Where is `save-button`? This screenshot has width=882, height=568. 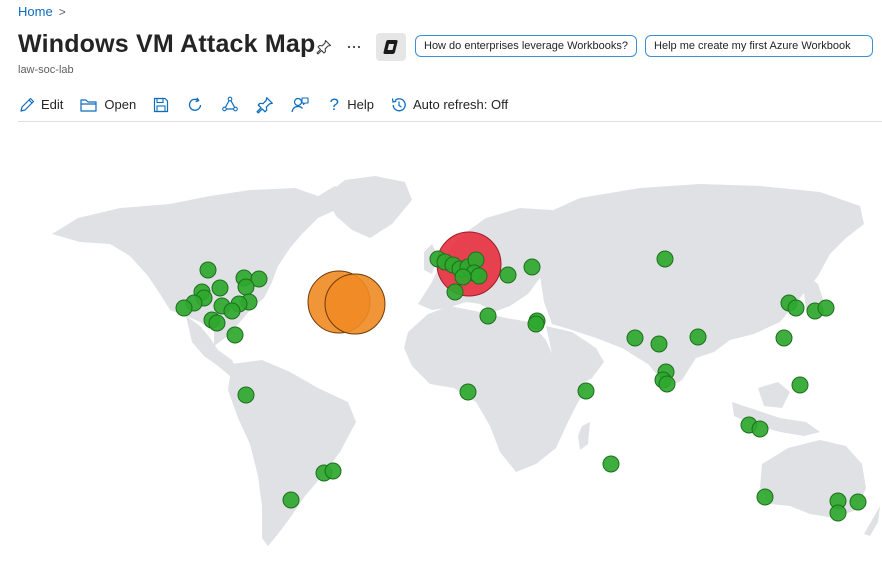 save-button is located at coordinates (161, 105).